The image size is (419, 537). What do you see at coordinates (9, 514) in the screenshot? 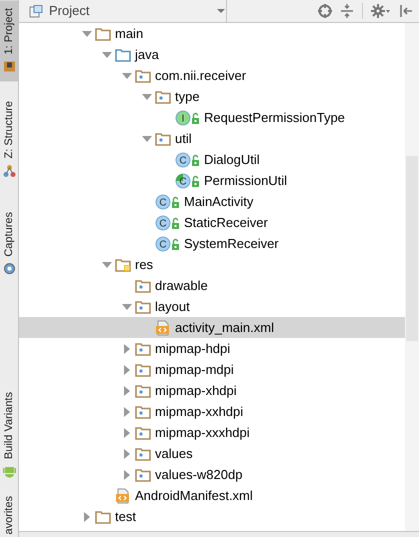
I see `tool-window-tab: avorites` at bounding box center [9, 514].